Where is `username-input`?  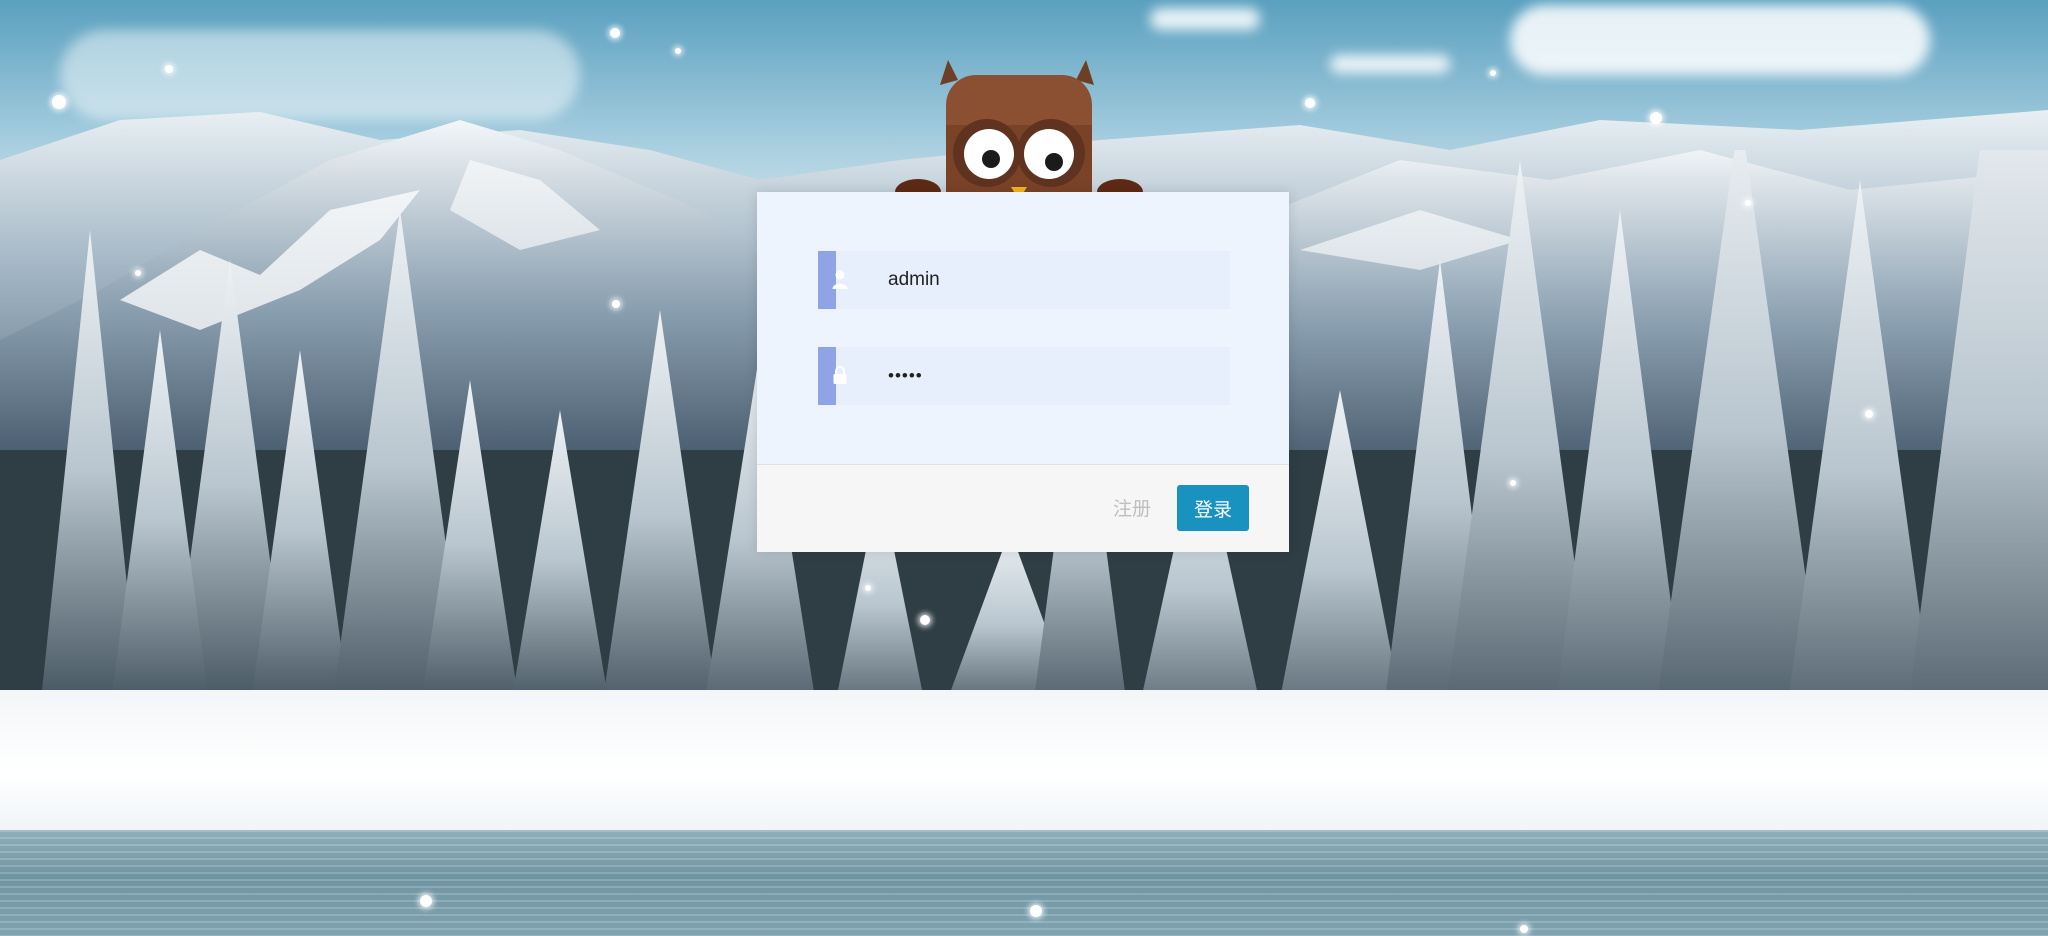 username-input is located at coordinates (1053, 280).